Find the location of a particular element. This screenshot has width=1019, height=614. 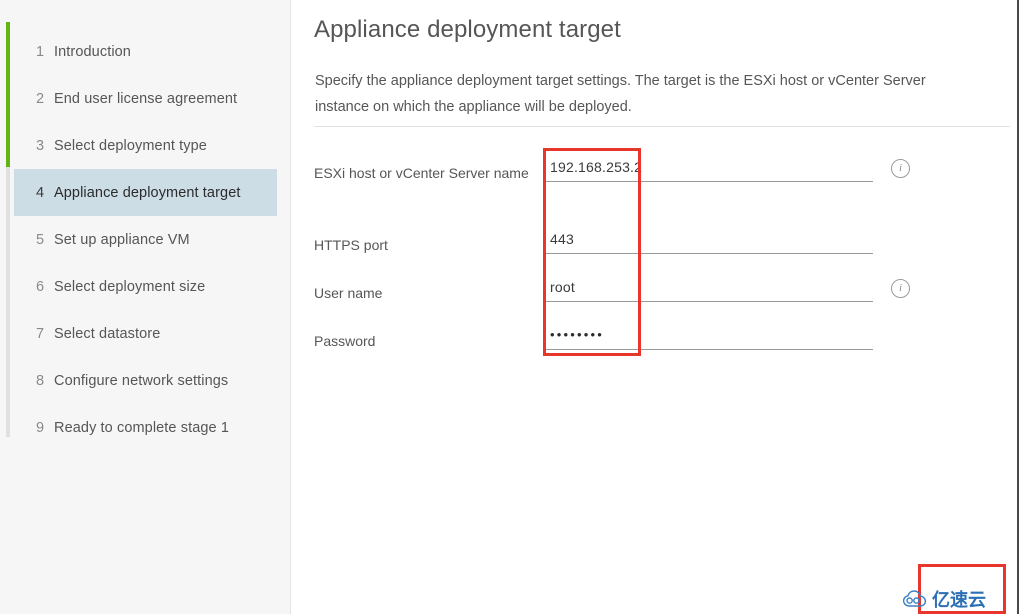

step-number: 7 is located at coordinates (40, 333).